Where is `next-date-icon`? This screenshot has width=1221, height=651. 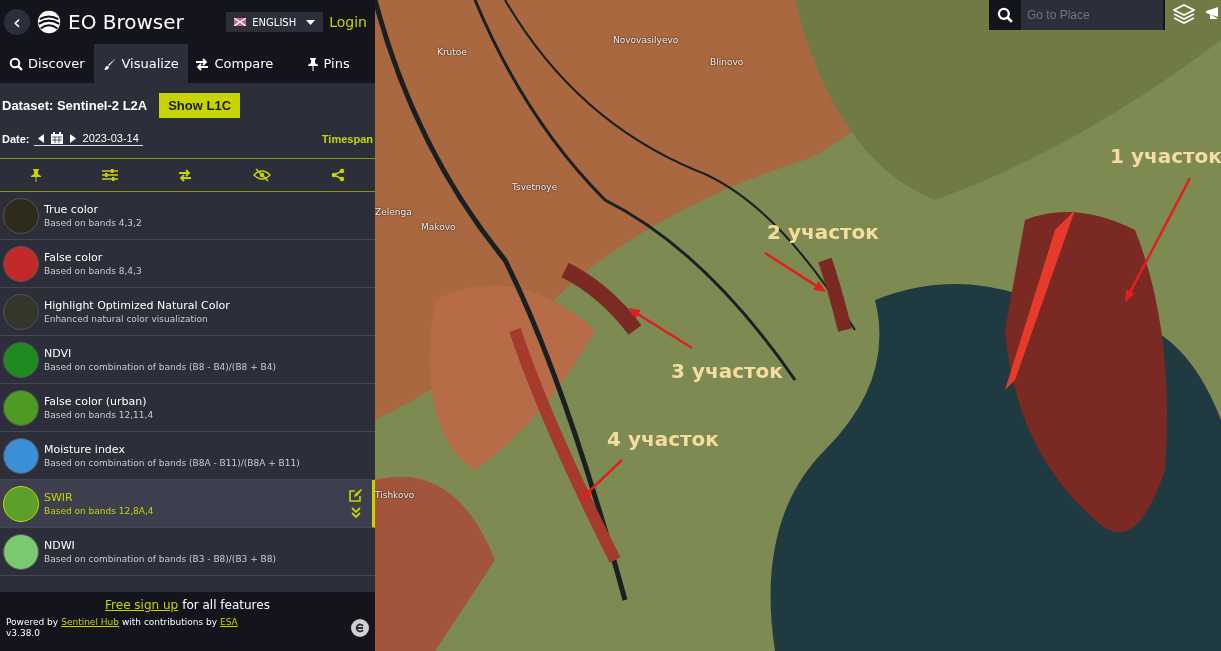 next-date-icon is located at coordinates (72, 138).